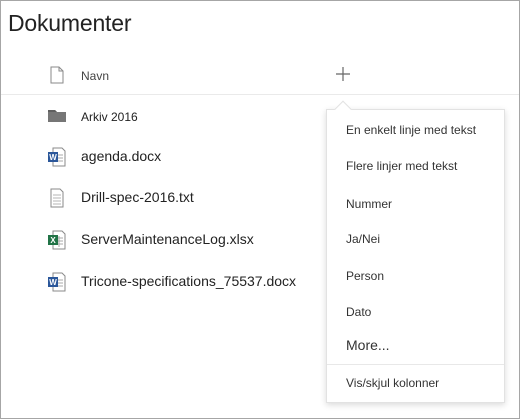 The width and height of the screenshot is (520, 419). What do you see at coordinates (53, 240) in the screenshot?
I see `svg-text: X` at bounding box center [53, 240].